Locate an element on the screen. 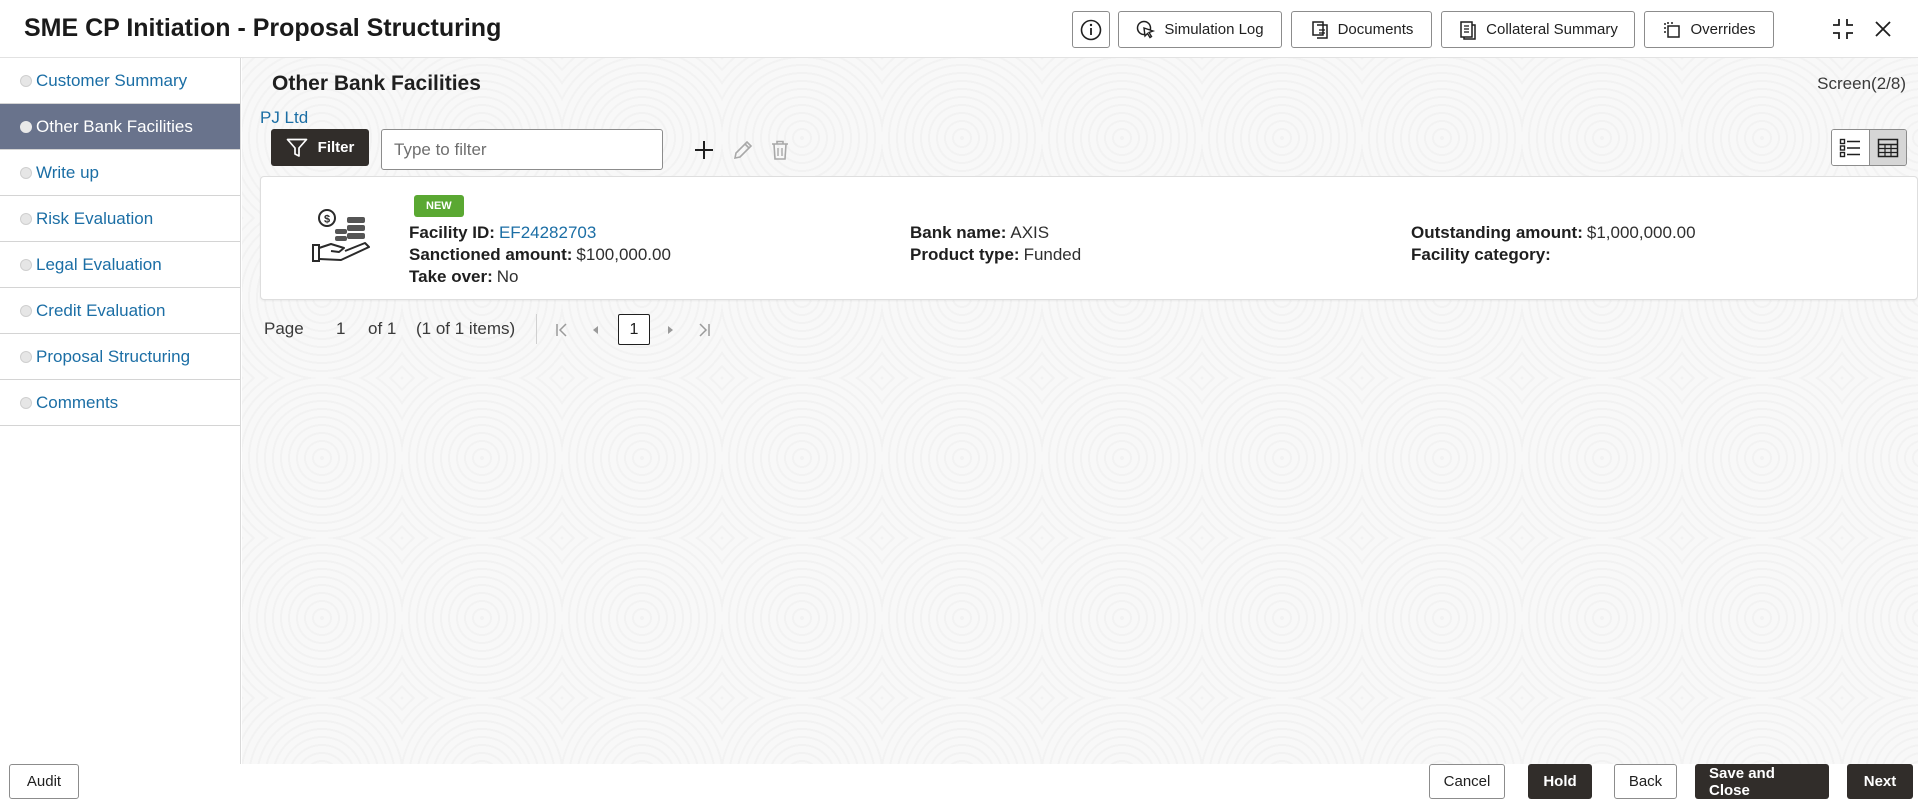  customer-link: PJ Ltd is located at coordinates (284, 118).